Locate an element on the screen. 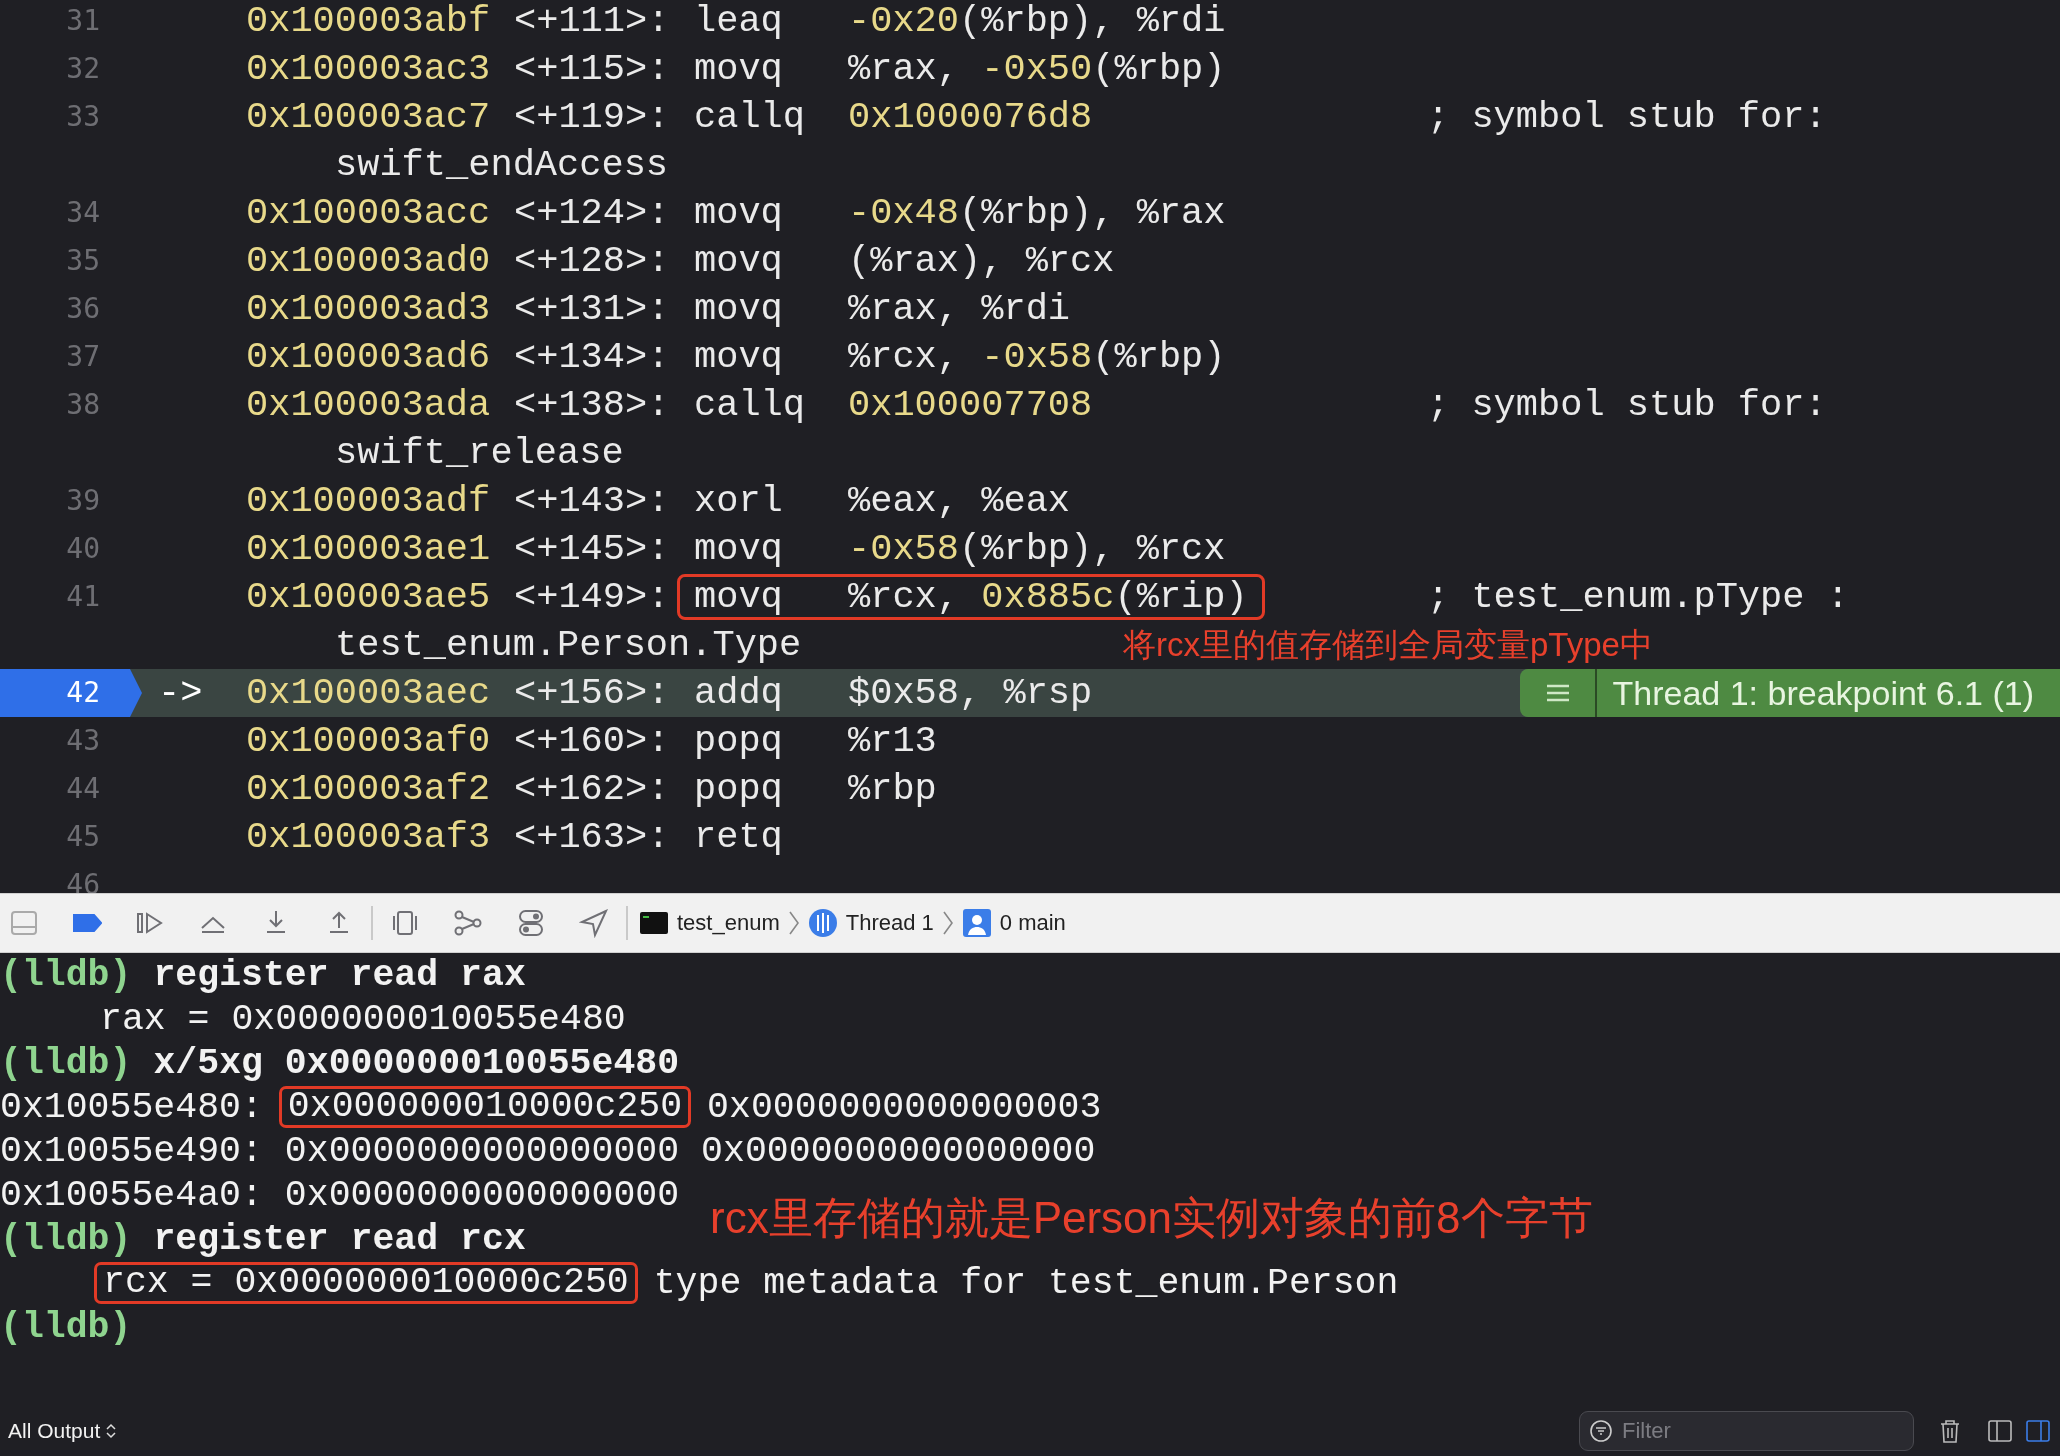  comment-continuation: swift_release is located at coordinates (479, 453).